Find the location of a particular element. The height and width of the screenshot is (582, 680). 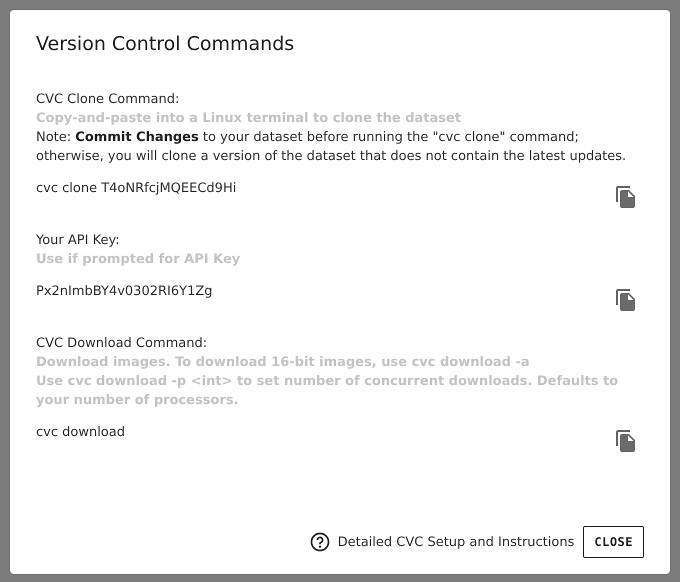

dialog-title: Version Control Commands is located at coordinates (166, 44).